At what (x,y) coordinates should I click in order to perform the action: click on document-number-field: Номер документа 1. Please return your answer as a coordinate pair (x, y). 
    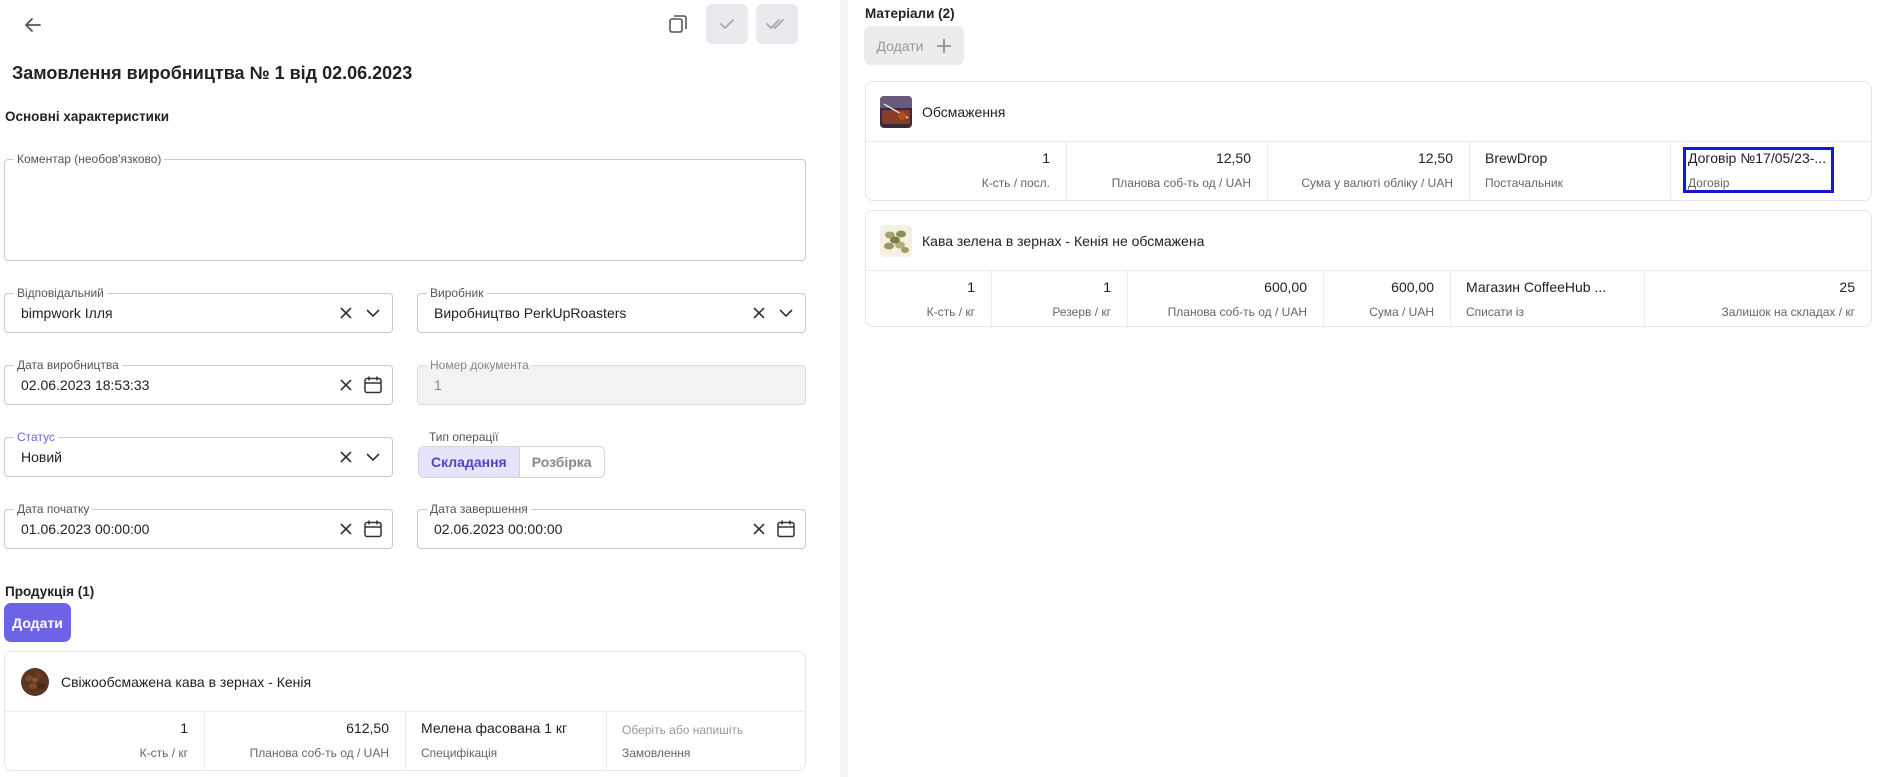
    Looking at the image, I should click on (611, 381).